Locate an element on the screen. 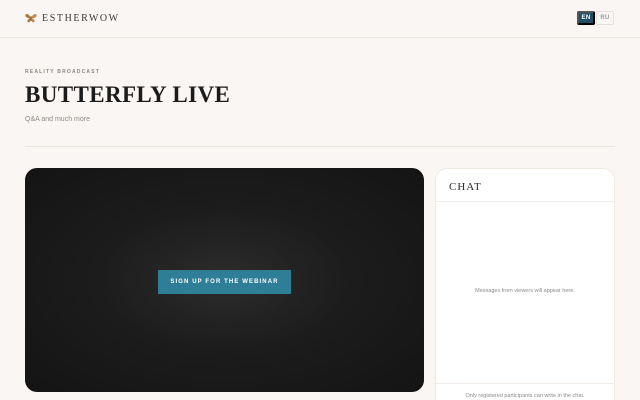 The width and height of the screenshot is (640, 400). chat-empty-message: Messages from viewers will appear here. is located at coordinates (525, 291).